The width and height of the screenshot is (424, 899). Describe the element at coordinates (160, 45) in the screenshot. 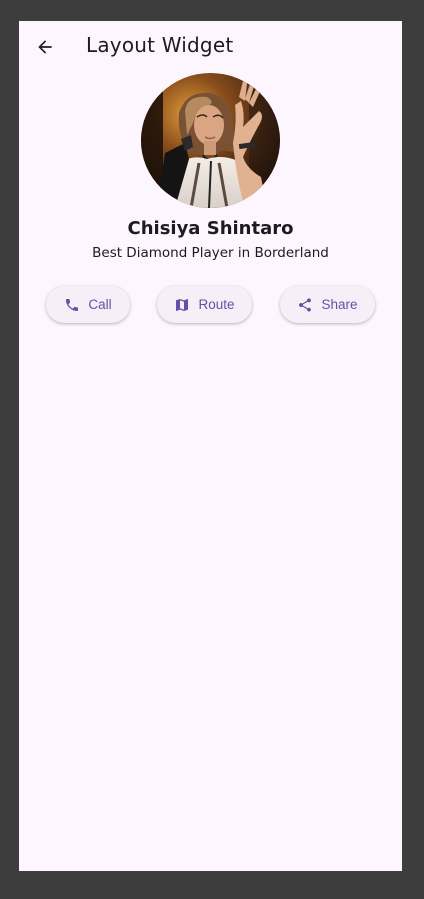

I see `page-title: Layout Widget` at that location.